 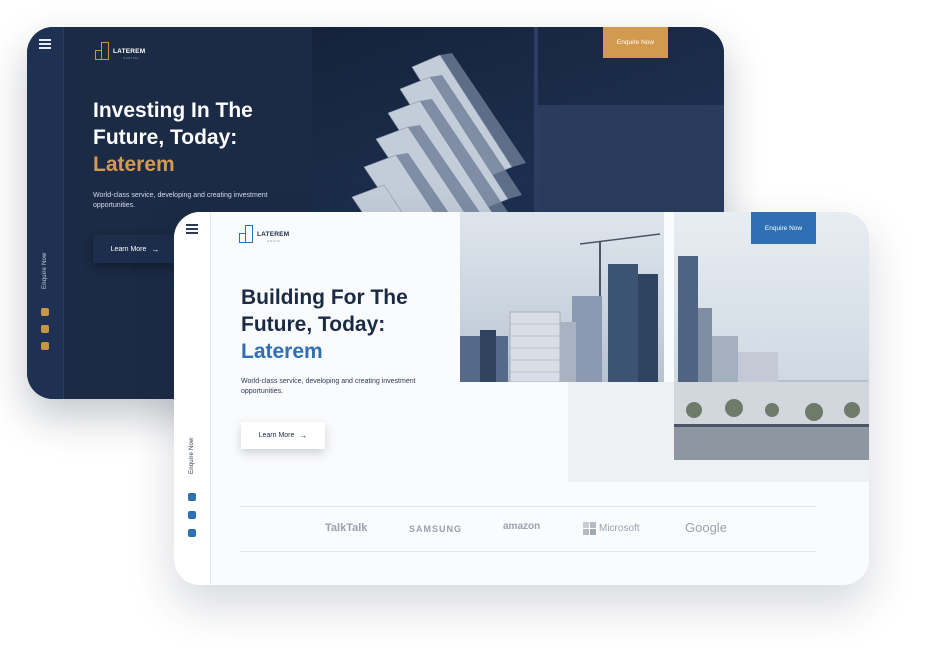 I want to click on google-logo: Google, so click(x=706, y=527).